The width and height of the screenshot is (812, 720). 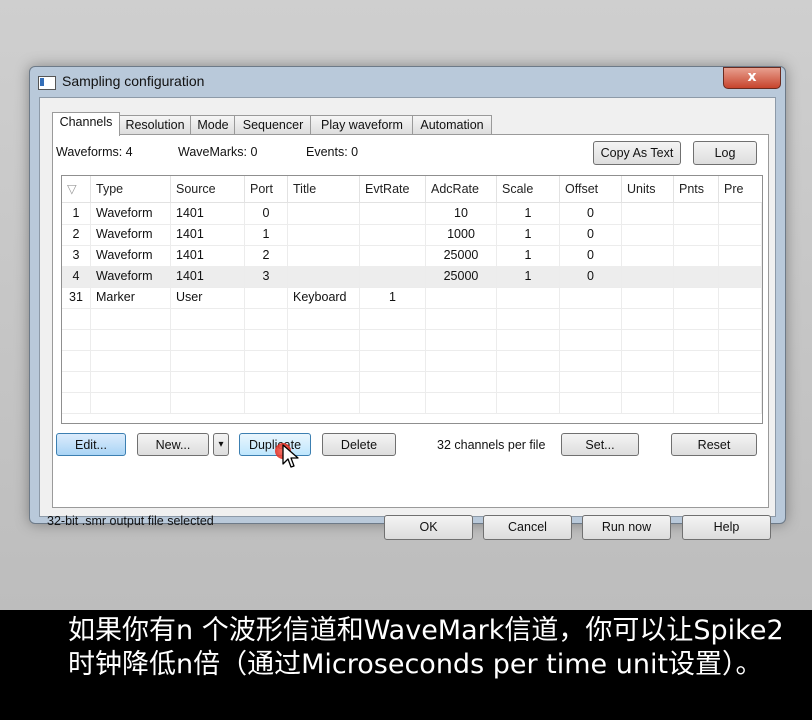 What do you see at coordinates (266, 276) in the screenshot?
I see `cell-port: 3` at bounding box center [266, 276].